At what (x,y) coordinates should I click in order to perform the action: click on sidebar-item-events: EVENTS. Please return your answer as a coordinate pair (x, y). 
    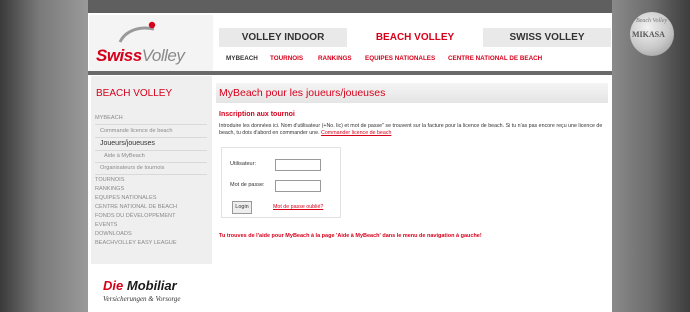
    Looking at the image, I should click on (106, 225).